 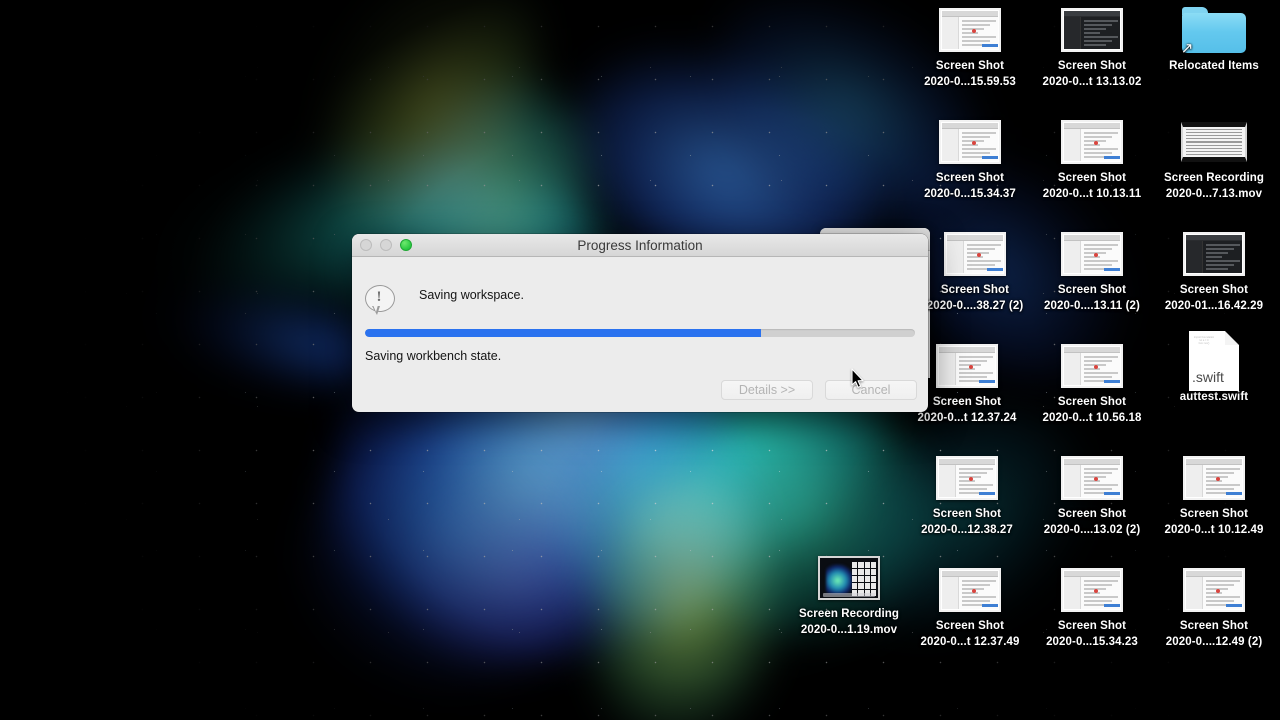 What do you see at coordinates (970, 193) in the screenshot?
I see `desktop-icon-label-line2: 2020-0...15.34.37` at bounding box center [970, 193].